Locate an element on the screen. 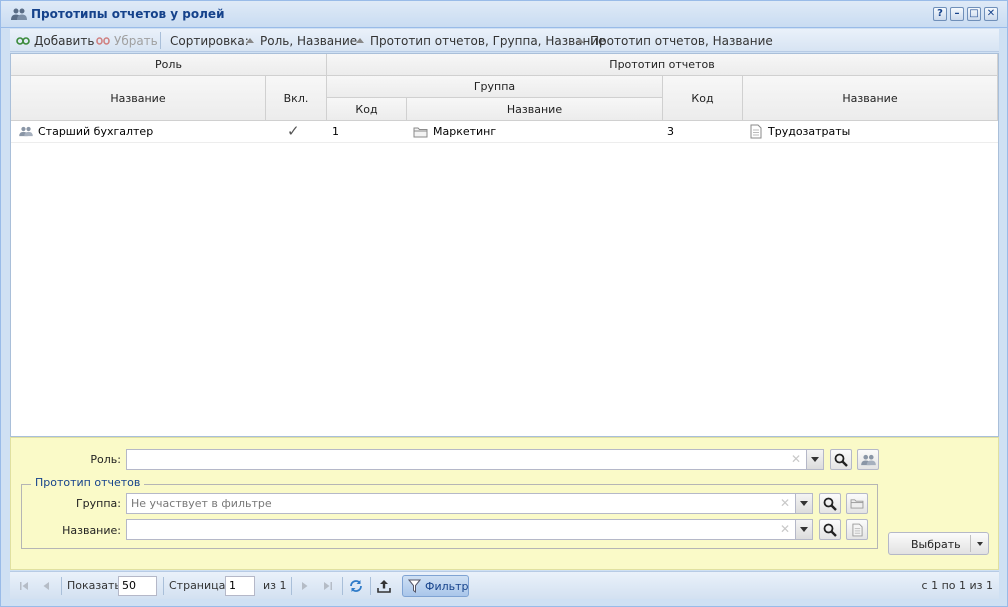 The image size is (1008, 607). sort-label: Сортировка: is located at coordinates (209, 41).